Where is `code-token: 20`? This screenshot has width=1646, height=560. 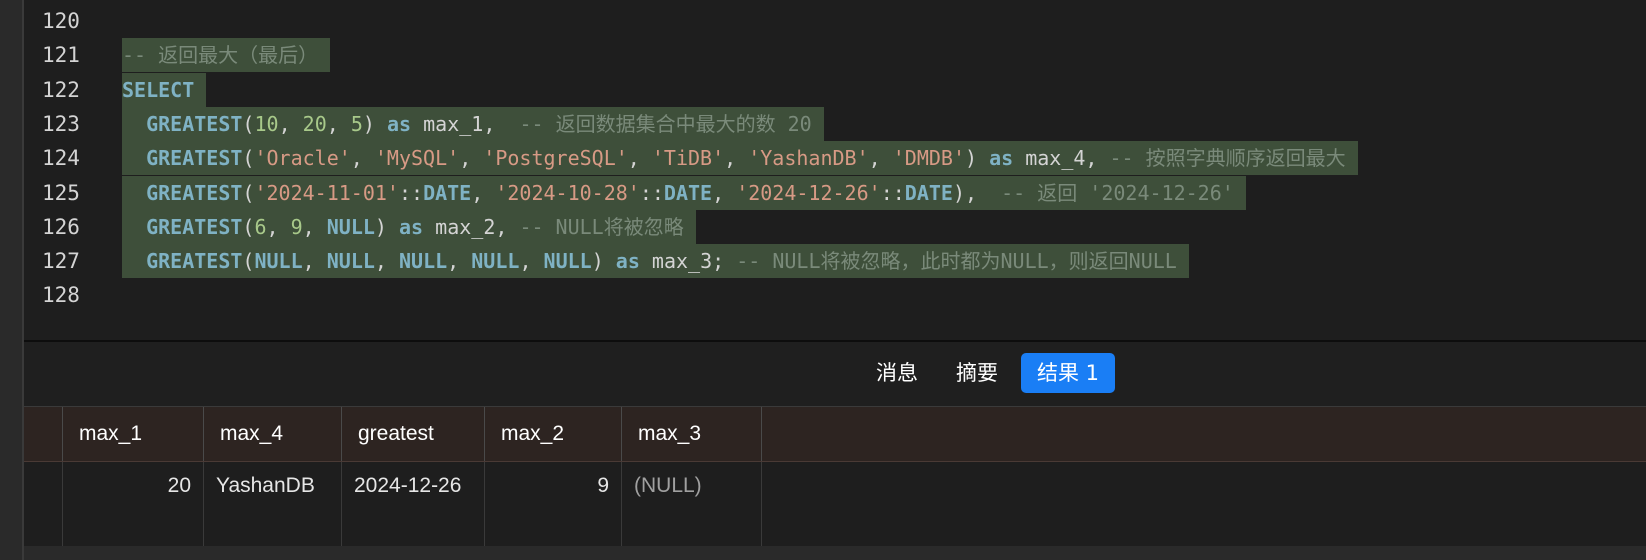
code-token: 20 is located at coordinates (314, 123).